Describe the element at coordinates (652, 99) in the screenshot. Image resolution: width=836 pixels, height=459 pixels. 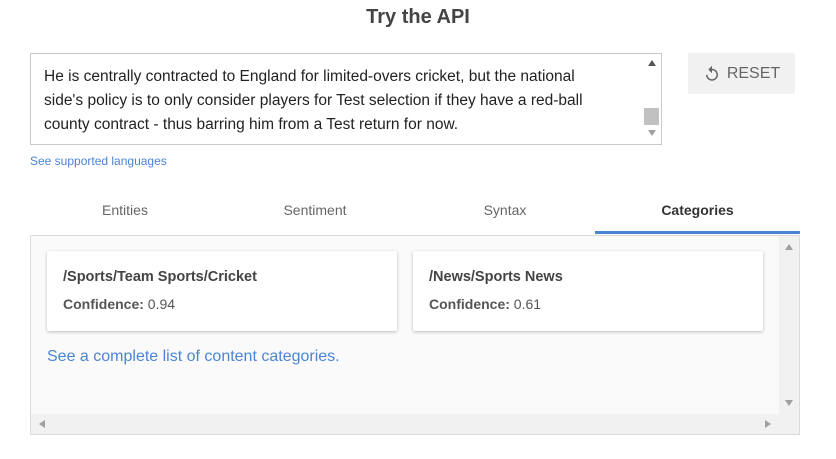
I see `textarea-scrollbar` at that location.